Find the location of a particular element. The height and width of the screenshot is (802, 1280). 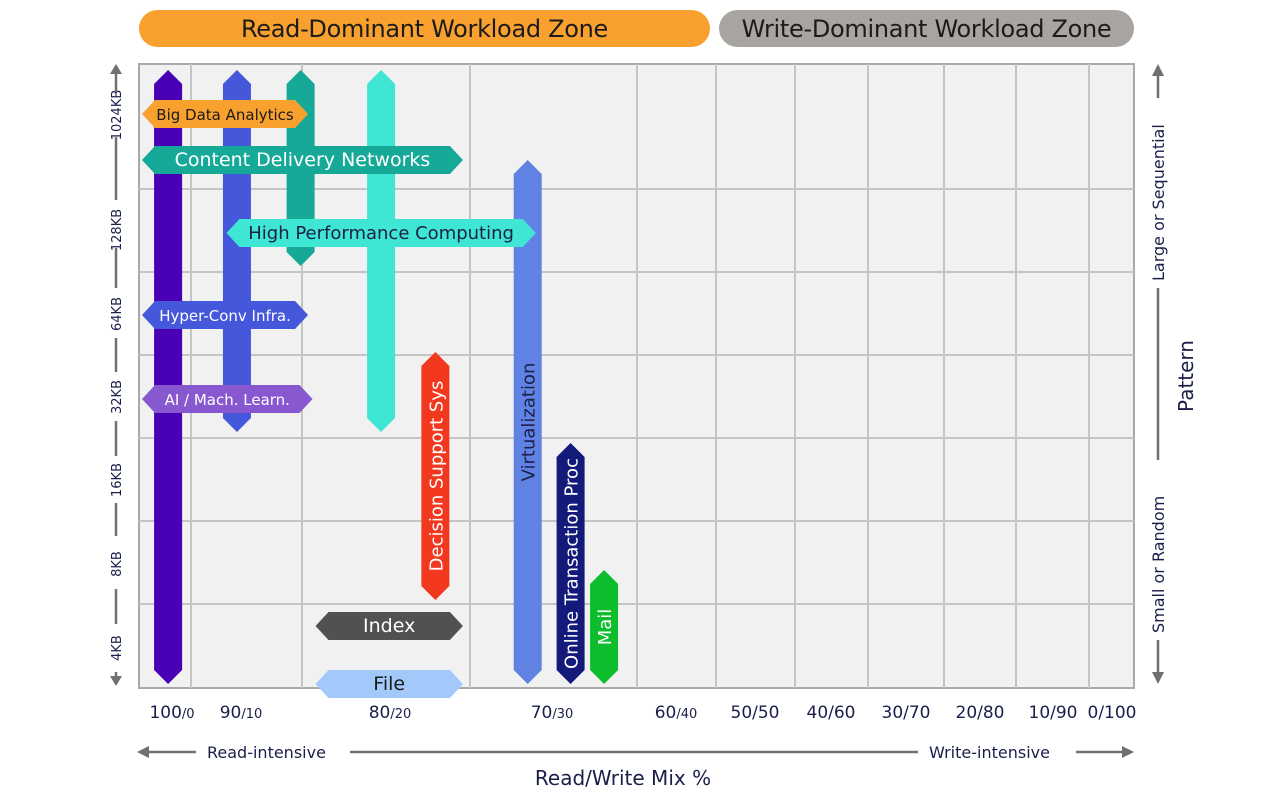

x-tick-label: 50/50 is located at coordinates (755, 713).